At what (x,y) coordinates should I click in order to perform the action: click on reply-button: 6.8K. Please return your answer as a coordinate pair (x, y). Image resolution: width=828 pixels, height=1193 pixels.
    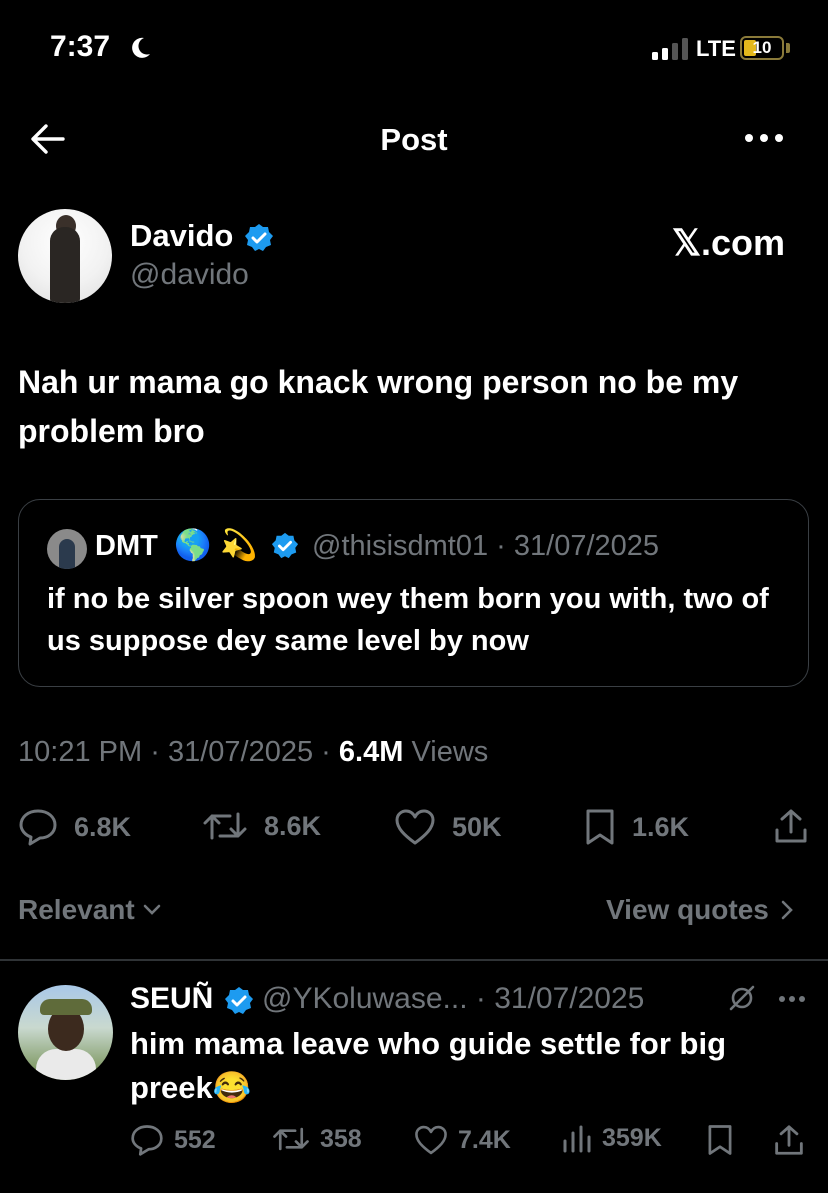
    Looking at the image, I should click on (74, 827).